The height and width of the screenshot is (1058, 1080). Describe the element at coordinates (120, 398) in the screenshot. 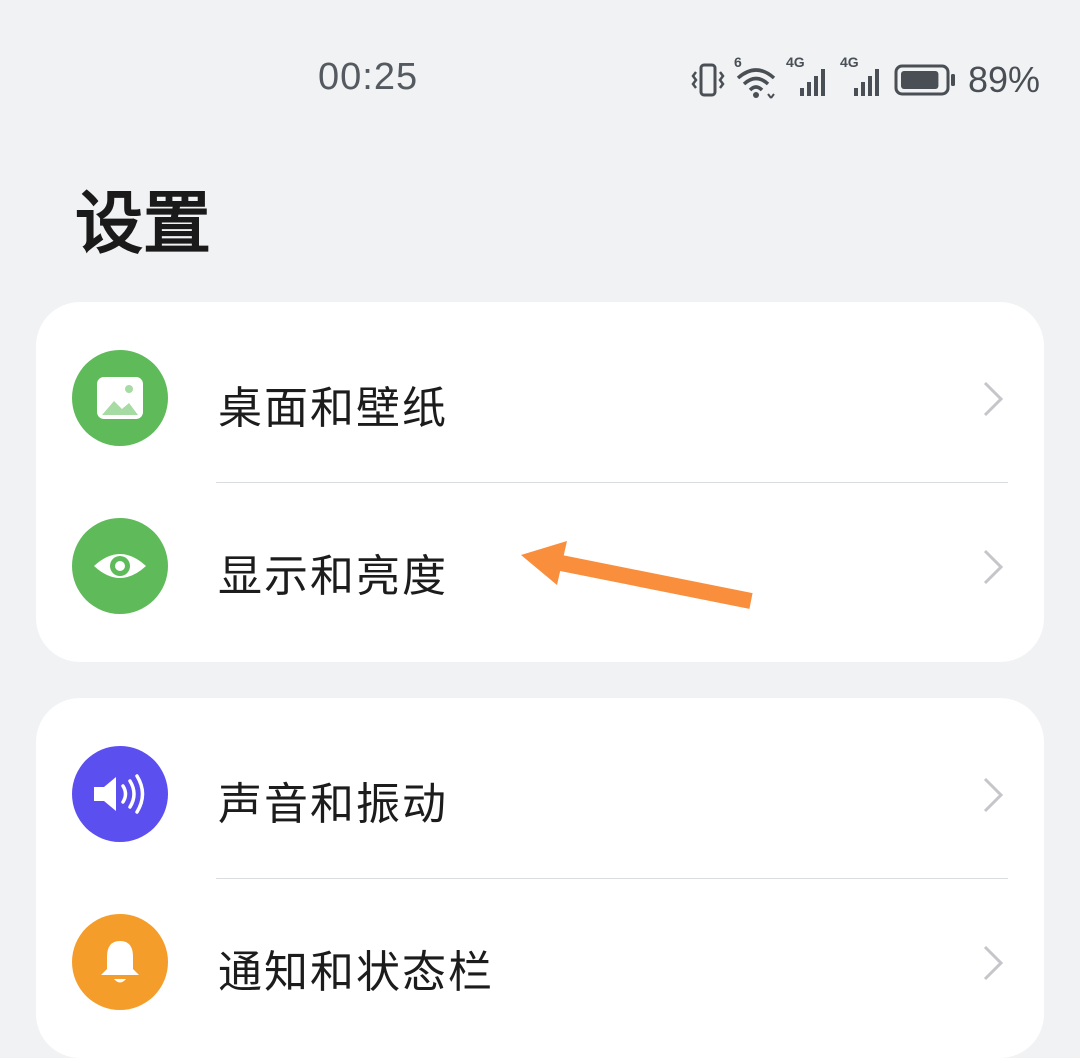

I see `wallpaper-icon` at that location.